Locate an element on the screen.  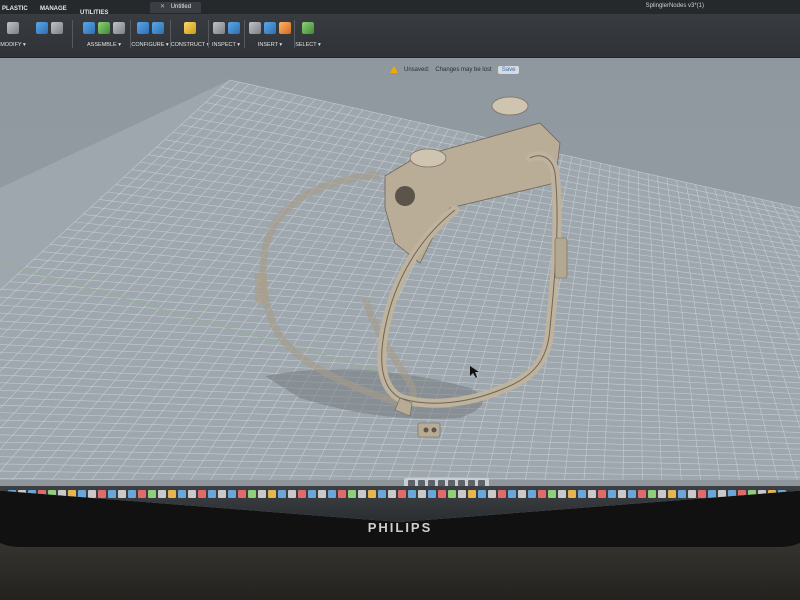
modify-group: MODIFY ▾ is located at coordinates (14, 37).